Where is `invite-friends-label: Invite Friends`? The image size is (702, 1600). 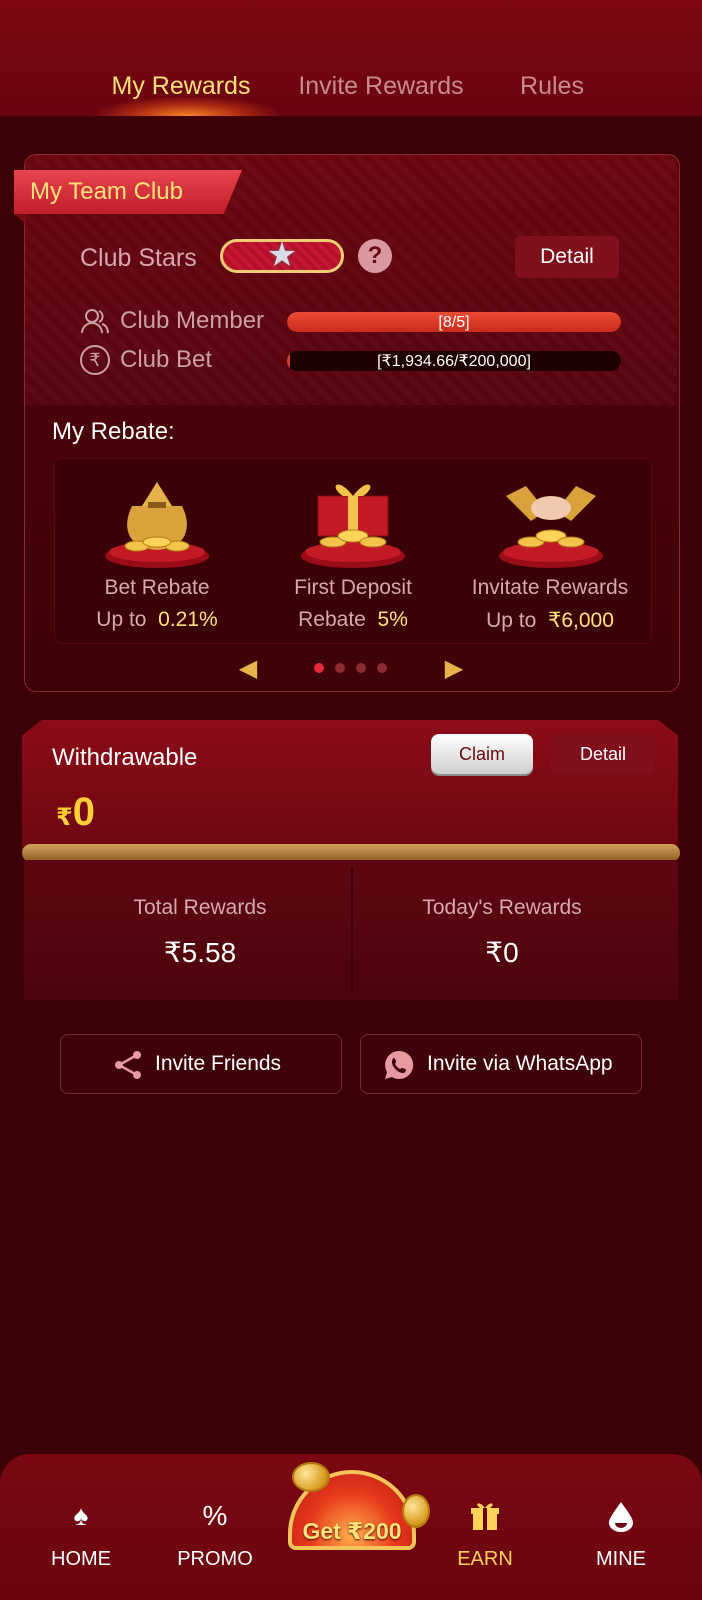 invite-friends-label: Invite Friends is located at coordinates (218, 1063).